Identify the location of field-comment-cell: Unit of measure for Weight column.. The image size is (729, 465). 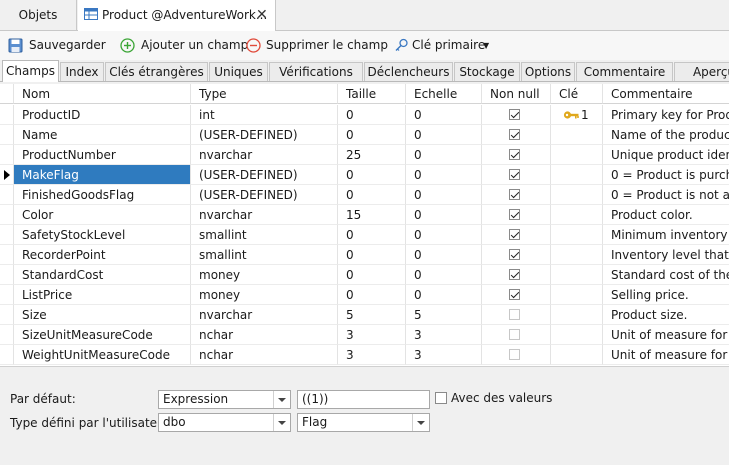
(666, 355).